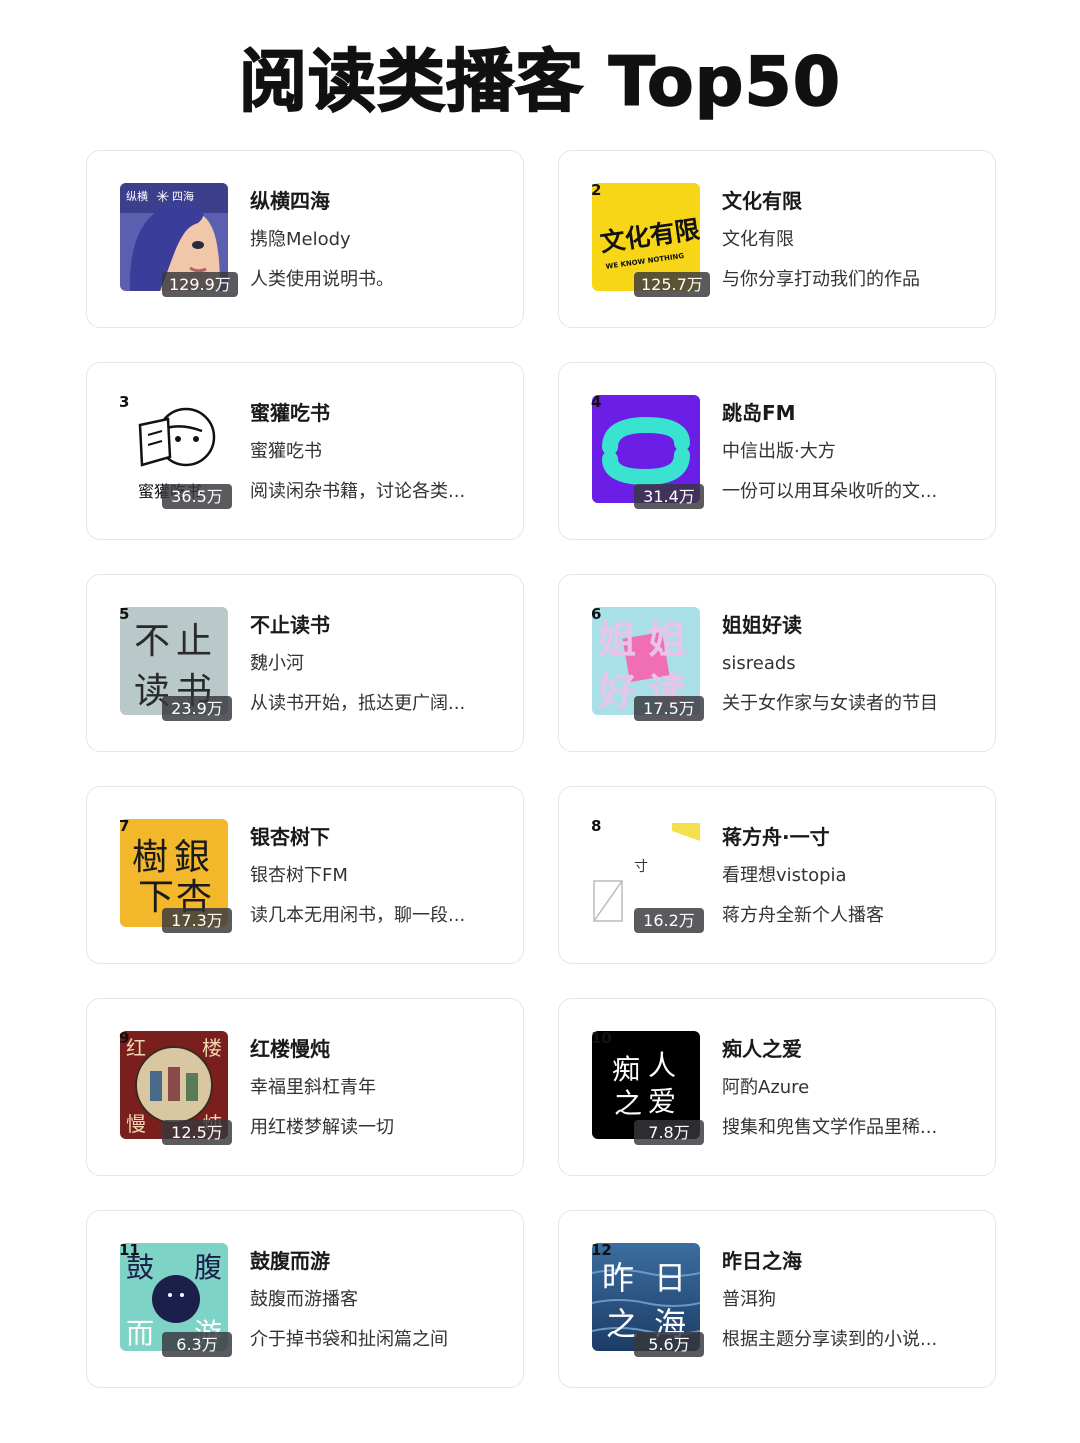  Describe the element at coordinates (124, 614) in the screenshot. I see `rank-number: 5` at that location.